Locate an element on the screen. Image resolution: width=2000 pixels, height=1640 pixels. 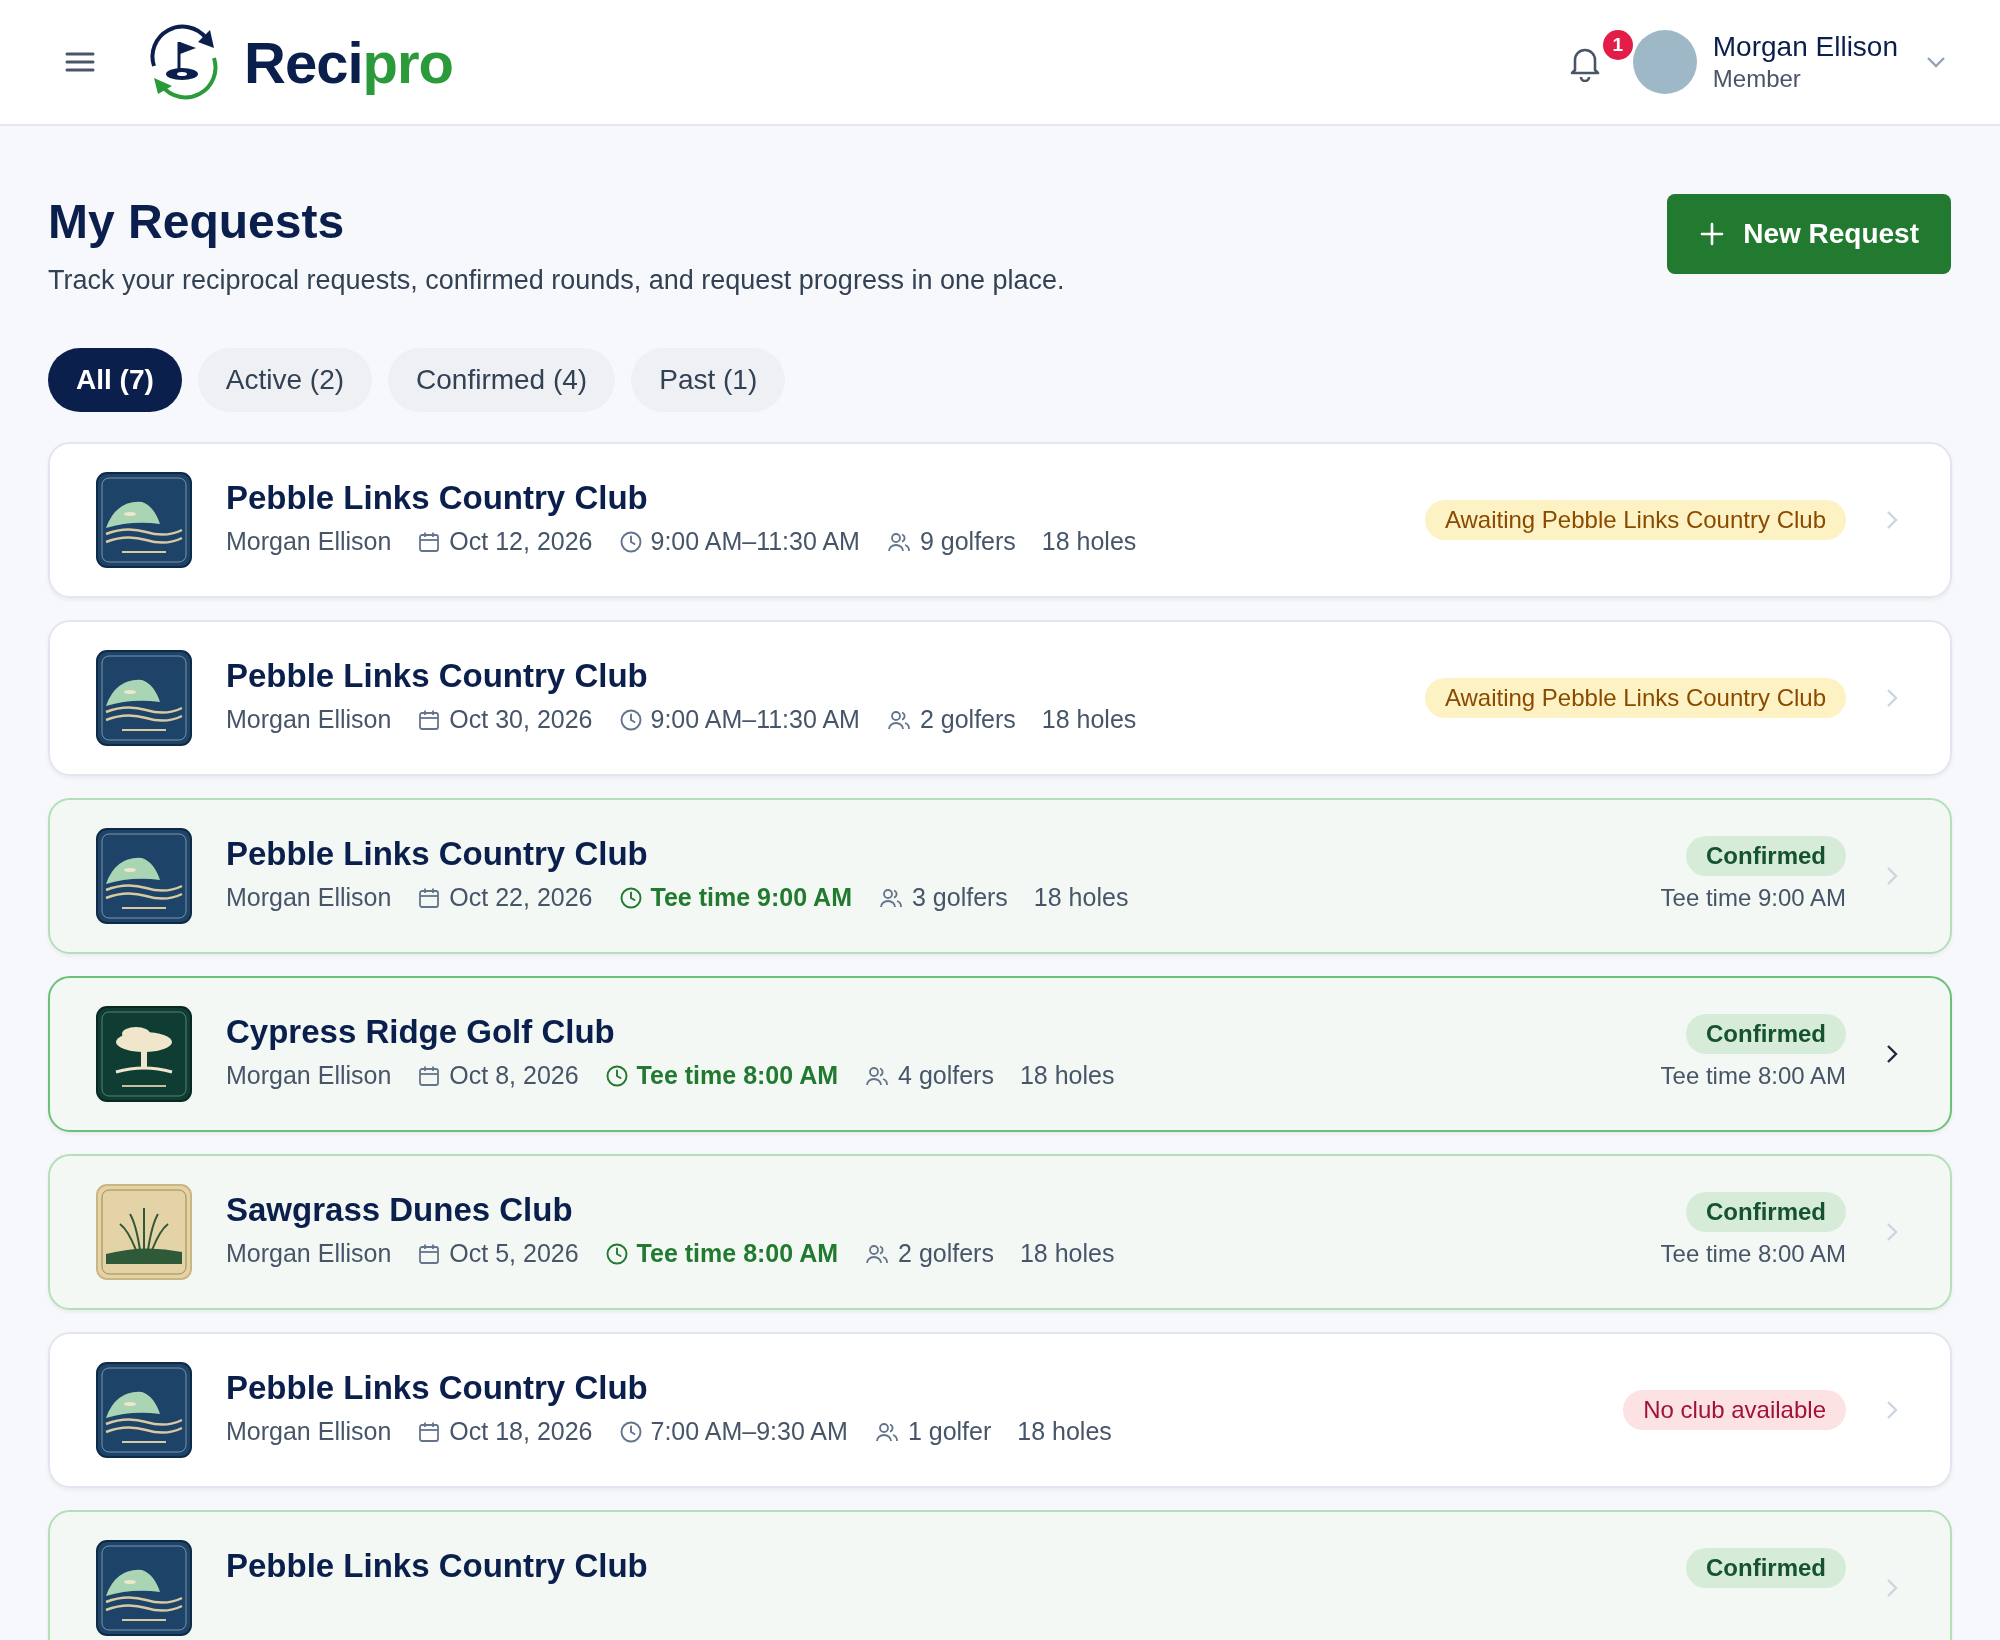
request-time: 7:00 AM–9:30 AM is located at coordinates (749, 1431).